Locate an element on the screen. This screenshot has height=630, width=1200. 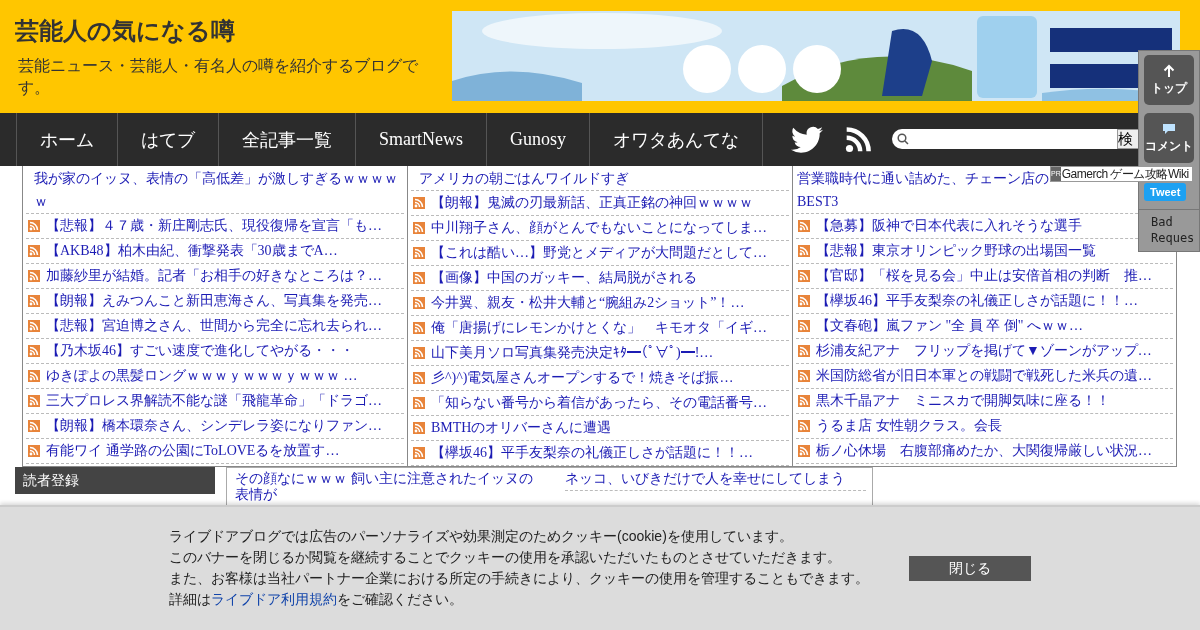
nav-link: ホーム is located at coordinates (66, 139).